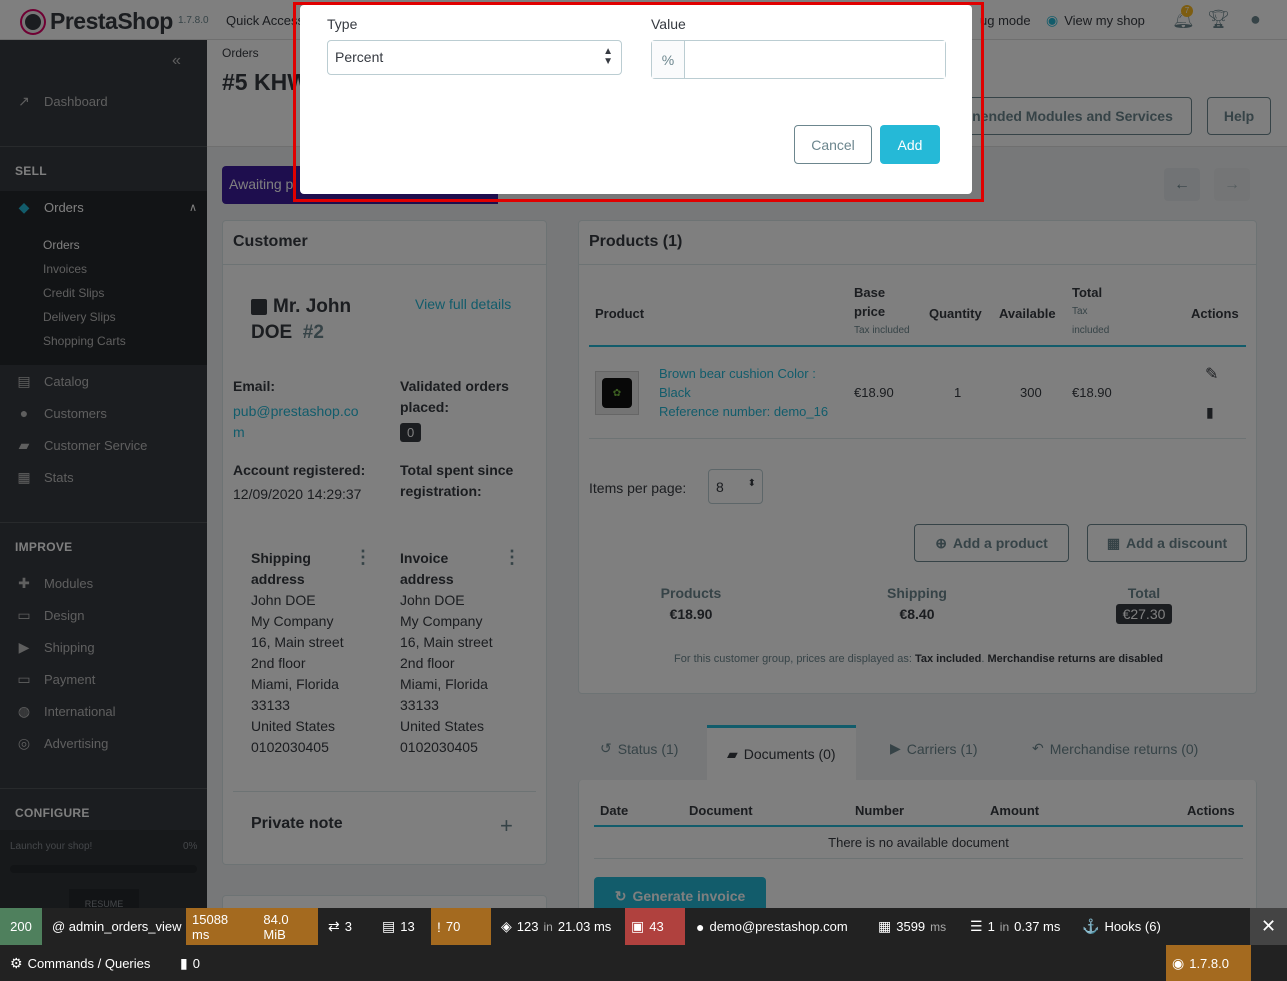 This screenshot has width=1287, height=981. Describe the element at coordinates (398, 926) in the screenshot. I see `debug-forms: ▤ 13` at that location.